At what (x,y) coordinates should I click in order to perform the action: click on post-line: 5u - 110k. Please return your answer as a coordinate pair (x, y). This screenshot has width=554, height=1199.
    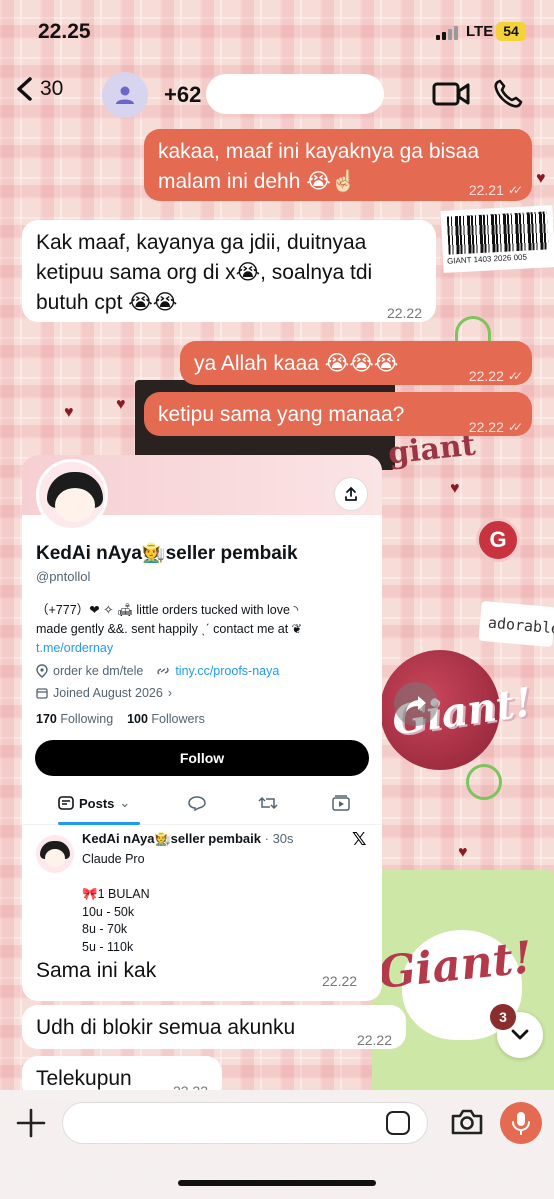
    Looking at the image, I should click on (108, 946).